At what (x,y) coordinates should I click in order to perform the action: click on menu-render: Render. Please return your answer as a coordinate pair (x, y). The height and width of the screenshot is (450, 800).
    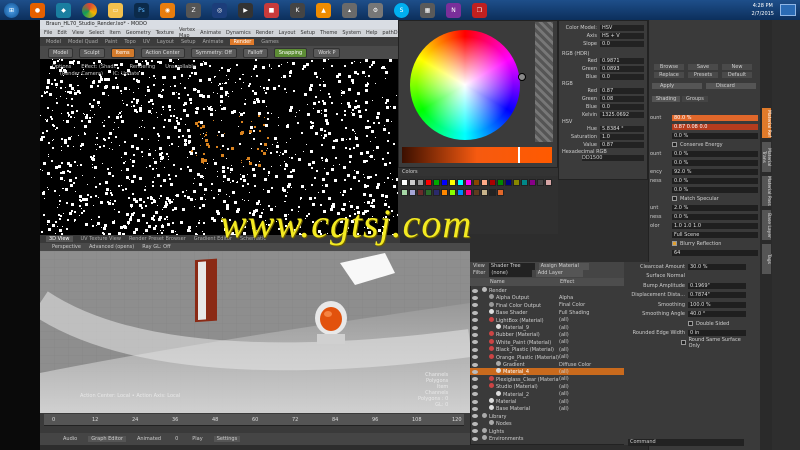
    Looking at the image, I should click on (265, 33).